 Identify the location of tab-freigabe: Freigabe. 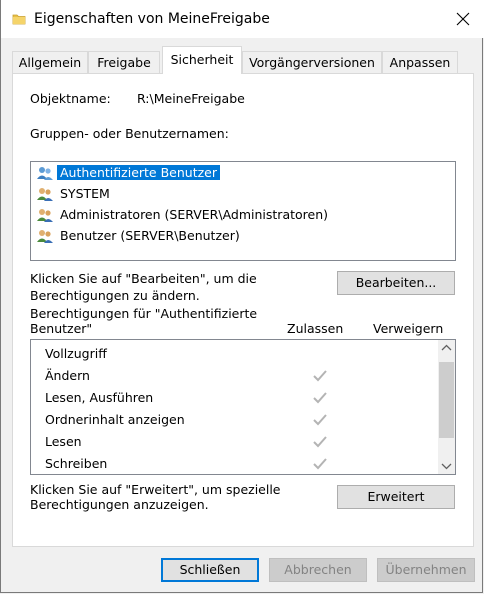
(124, 62).